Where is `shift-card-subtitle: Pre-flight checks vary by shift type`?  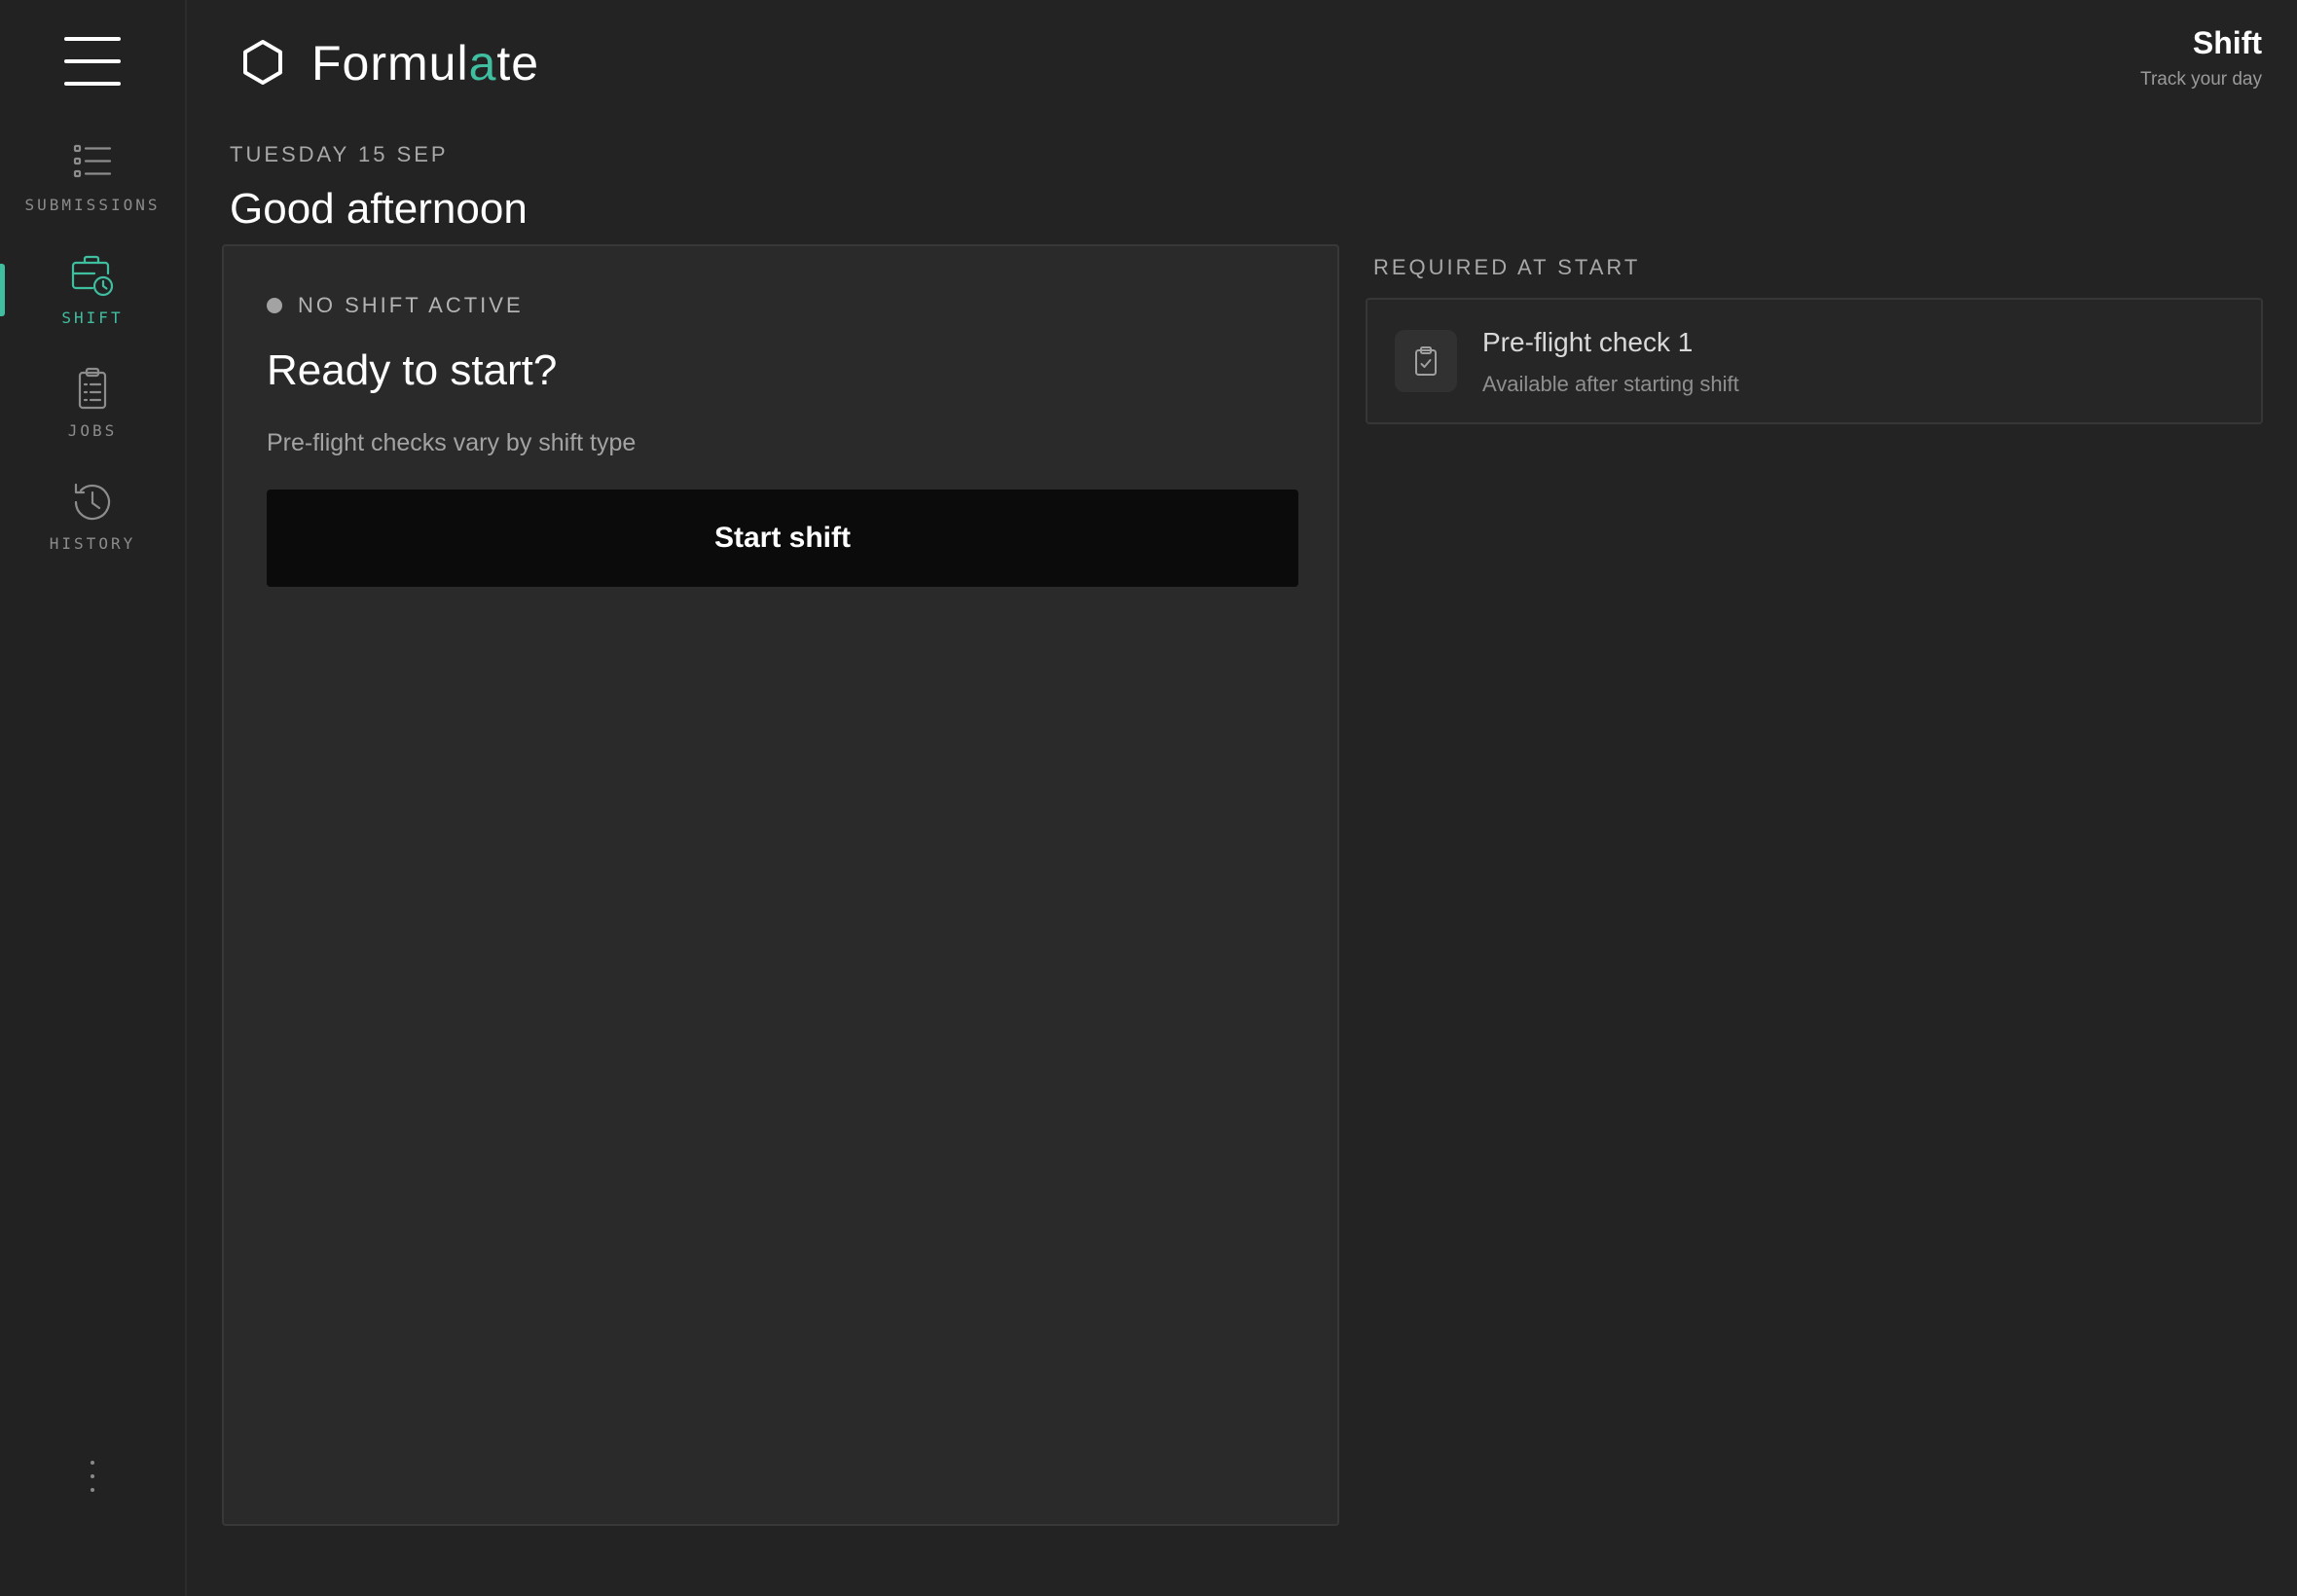
shift-card-subtitle: Pre-flight checks vary by shift type is located at coordinates (452, 442).